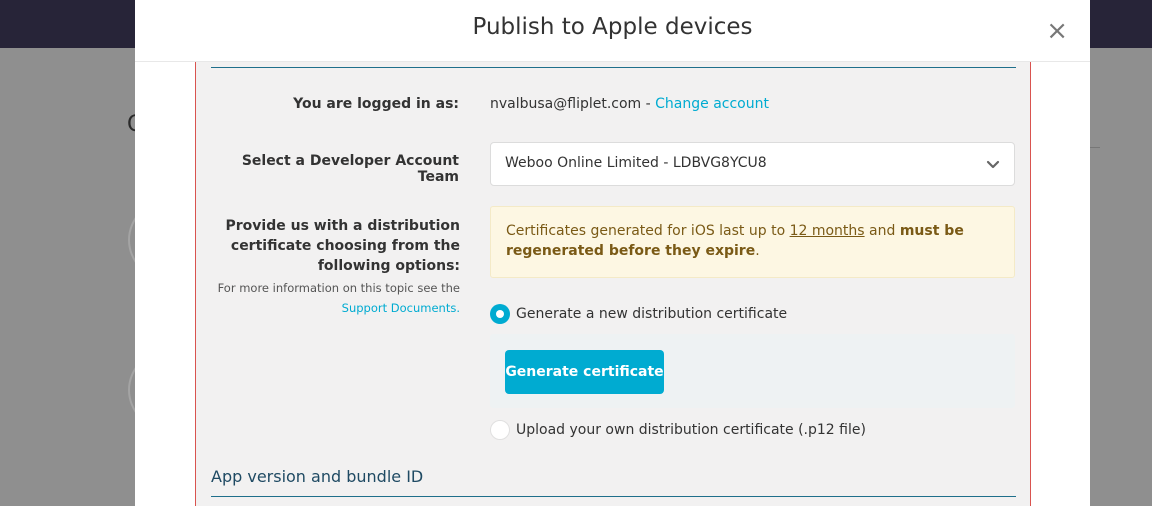  What do you see at coordinates (827, 231) in the screenshot?
I see `alert-underline: 12 months` at bounding box center [827, 231].